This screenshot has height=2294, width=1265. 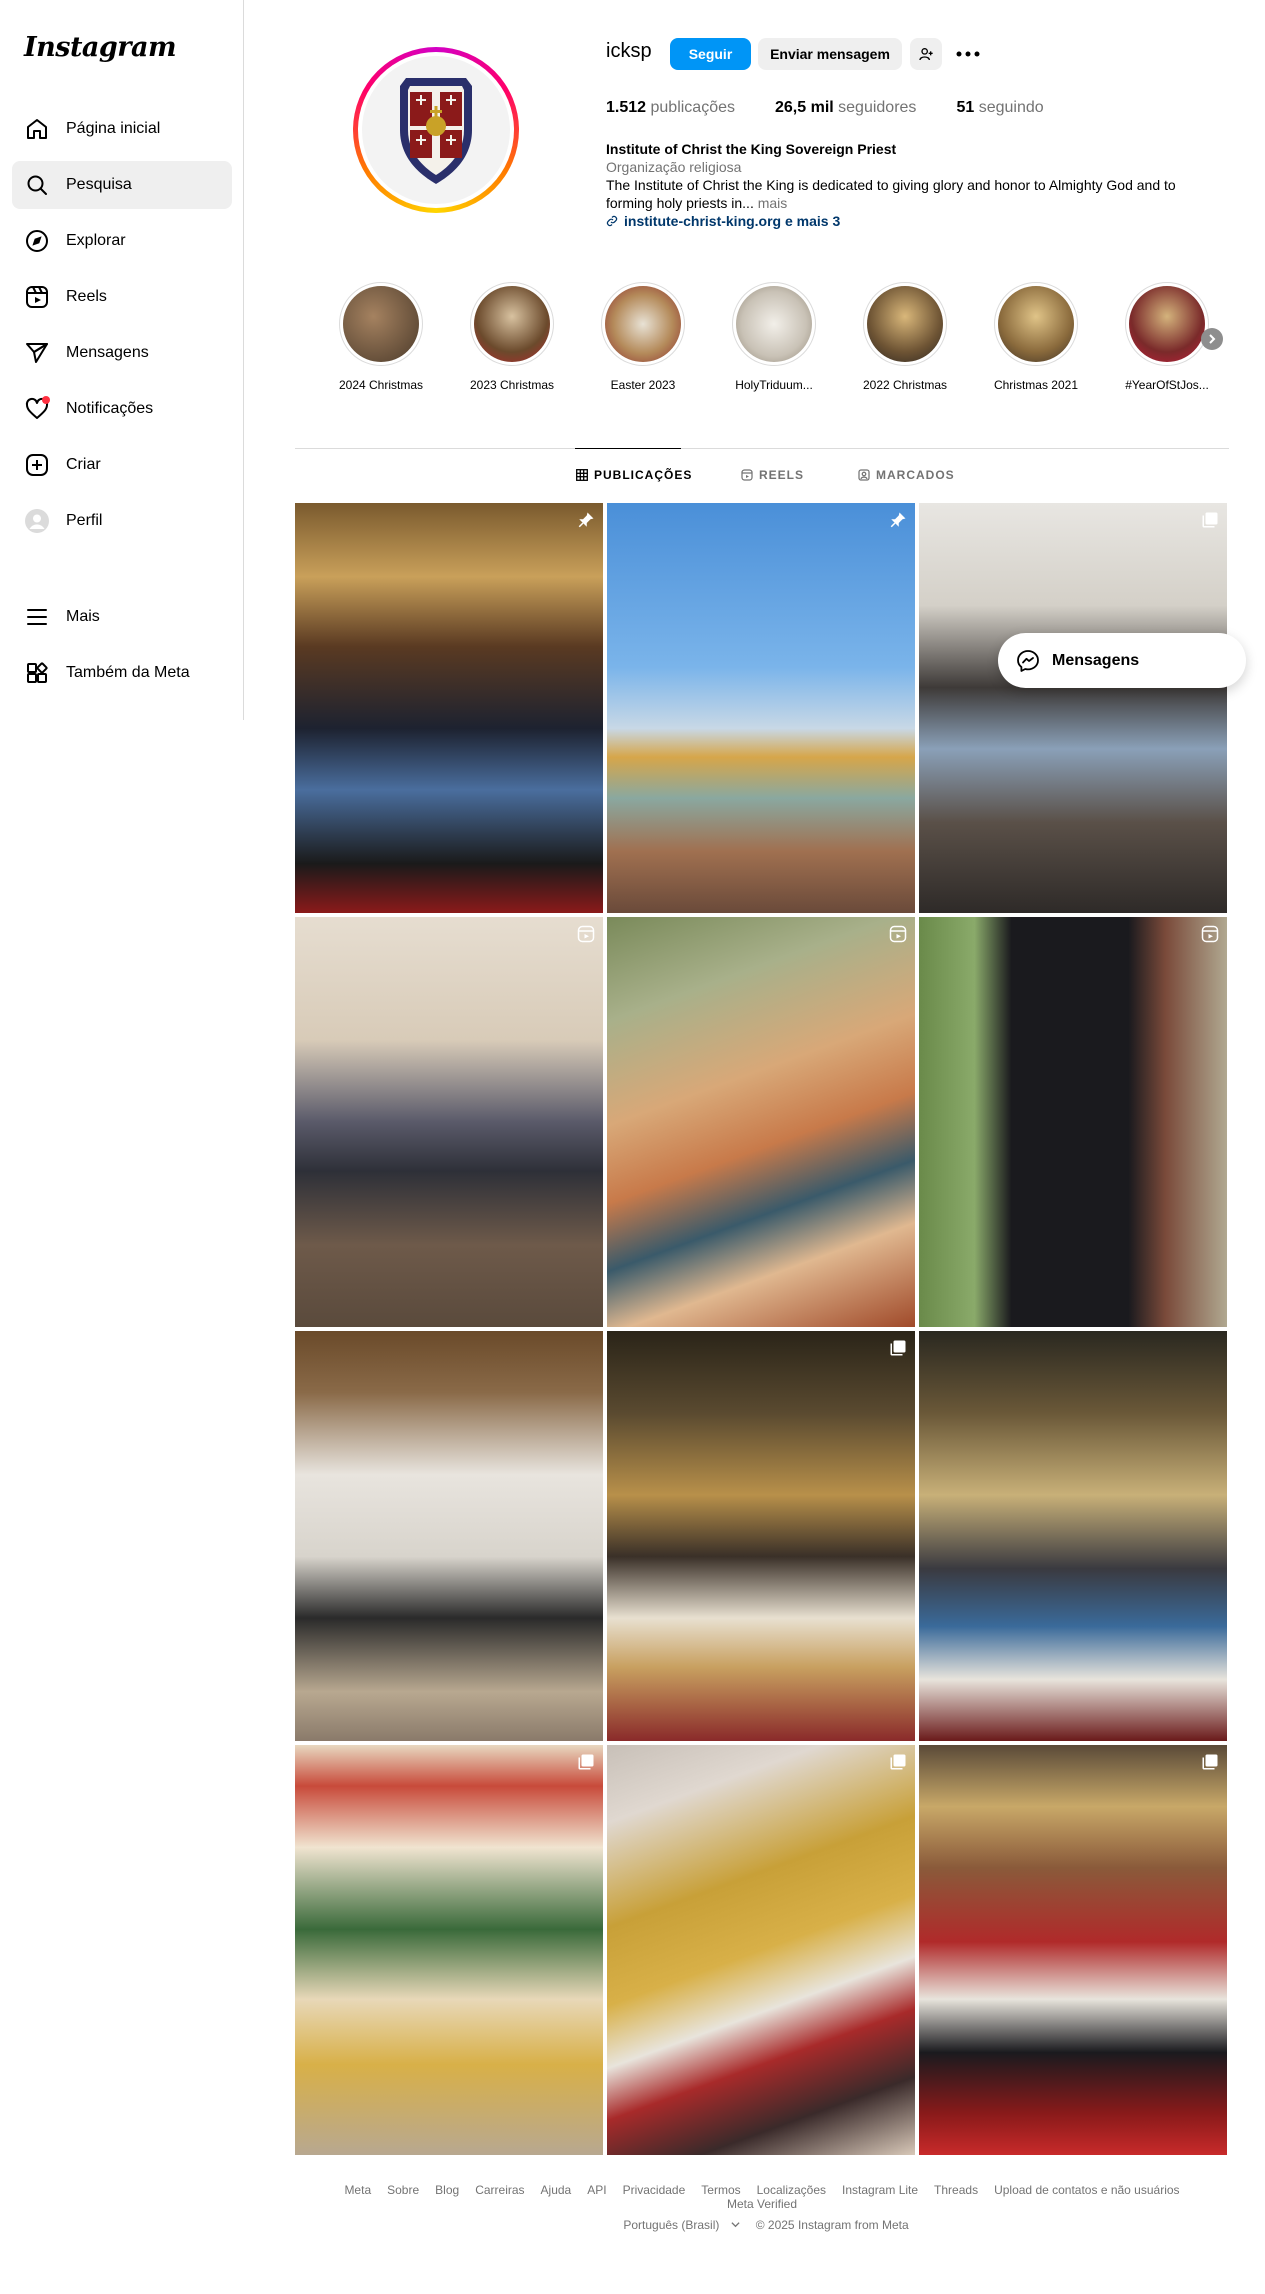 I want to click on footer-link: Ajuda, so click(x=556, y=2190).